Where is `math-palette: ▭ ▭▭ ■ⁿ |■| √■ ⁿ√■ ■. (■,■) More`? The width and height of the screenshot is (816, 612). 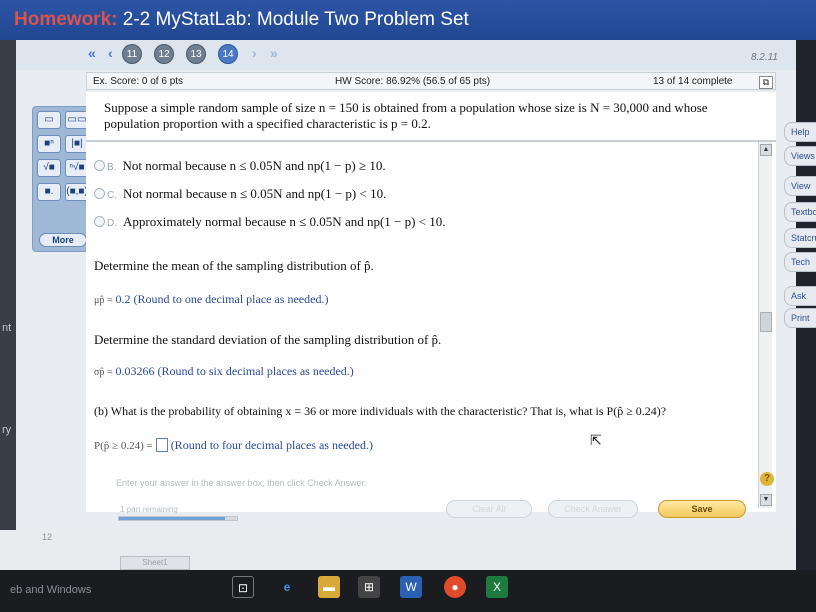 math-palette: ▭ ▭▭ ■ⁿ |■| √■ ⁿ√■ ■. (■,■) More is located at coordinates (62, 179).